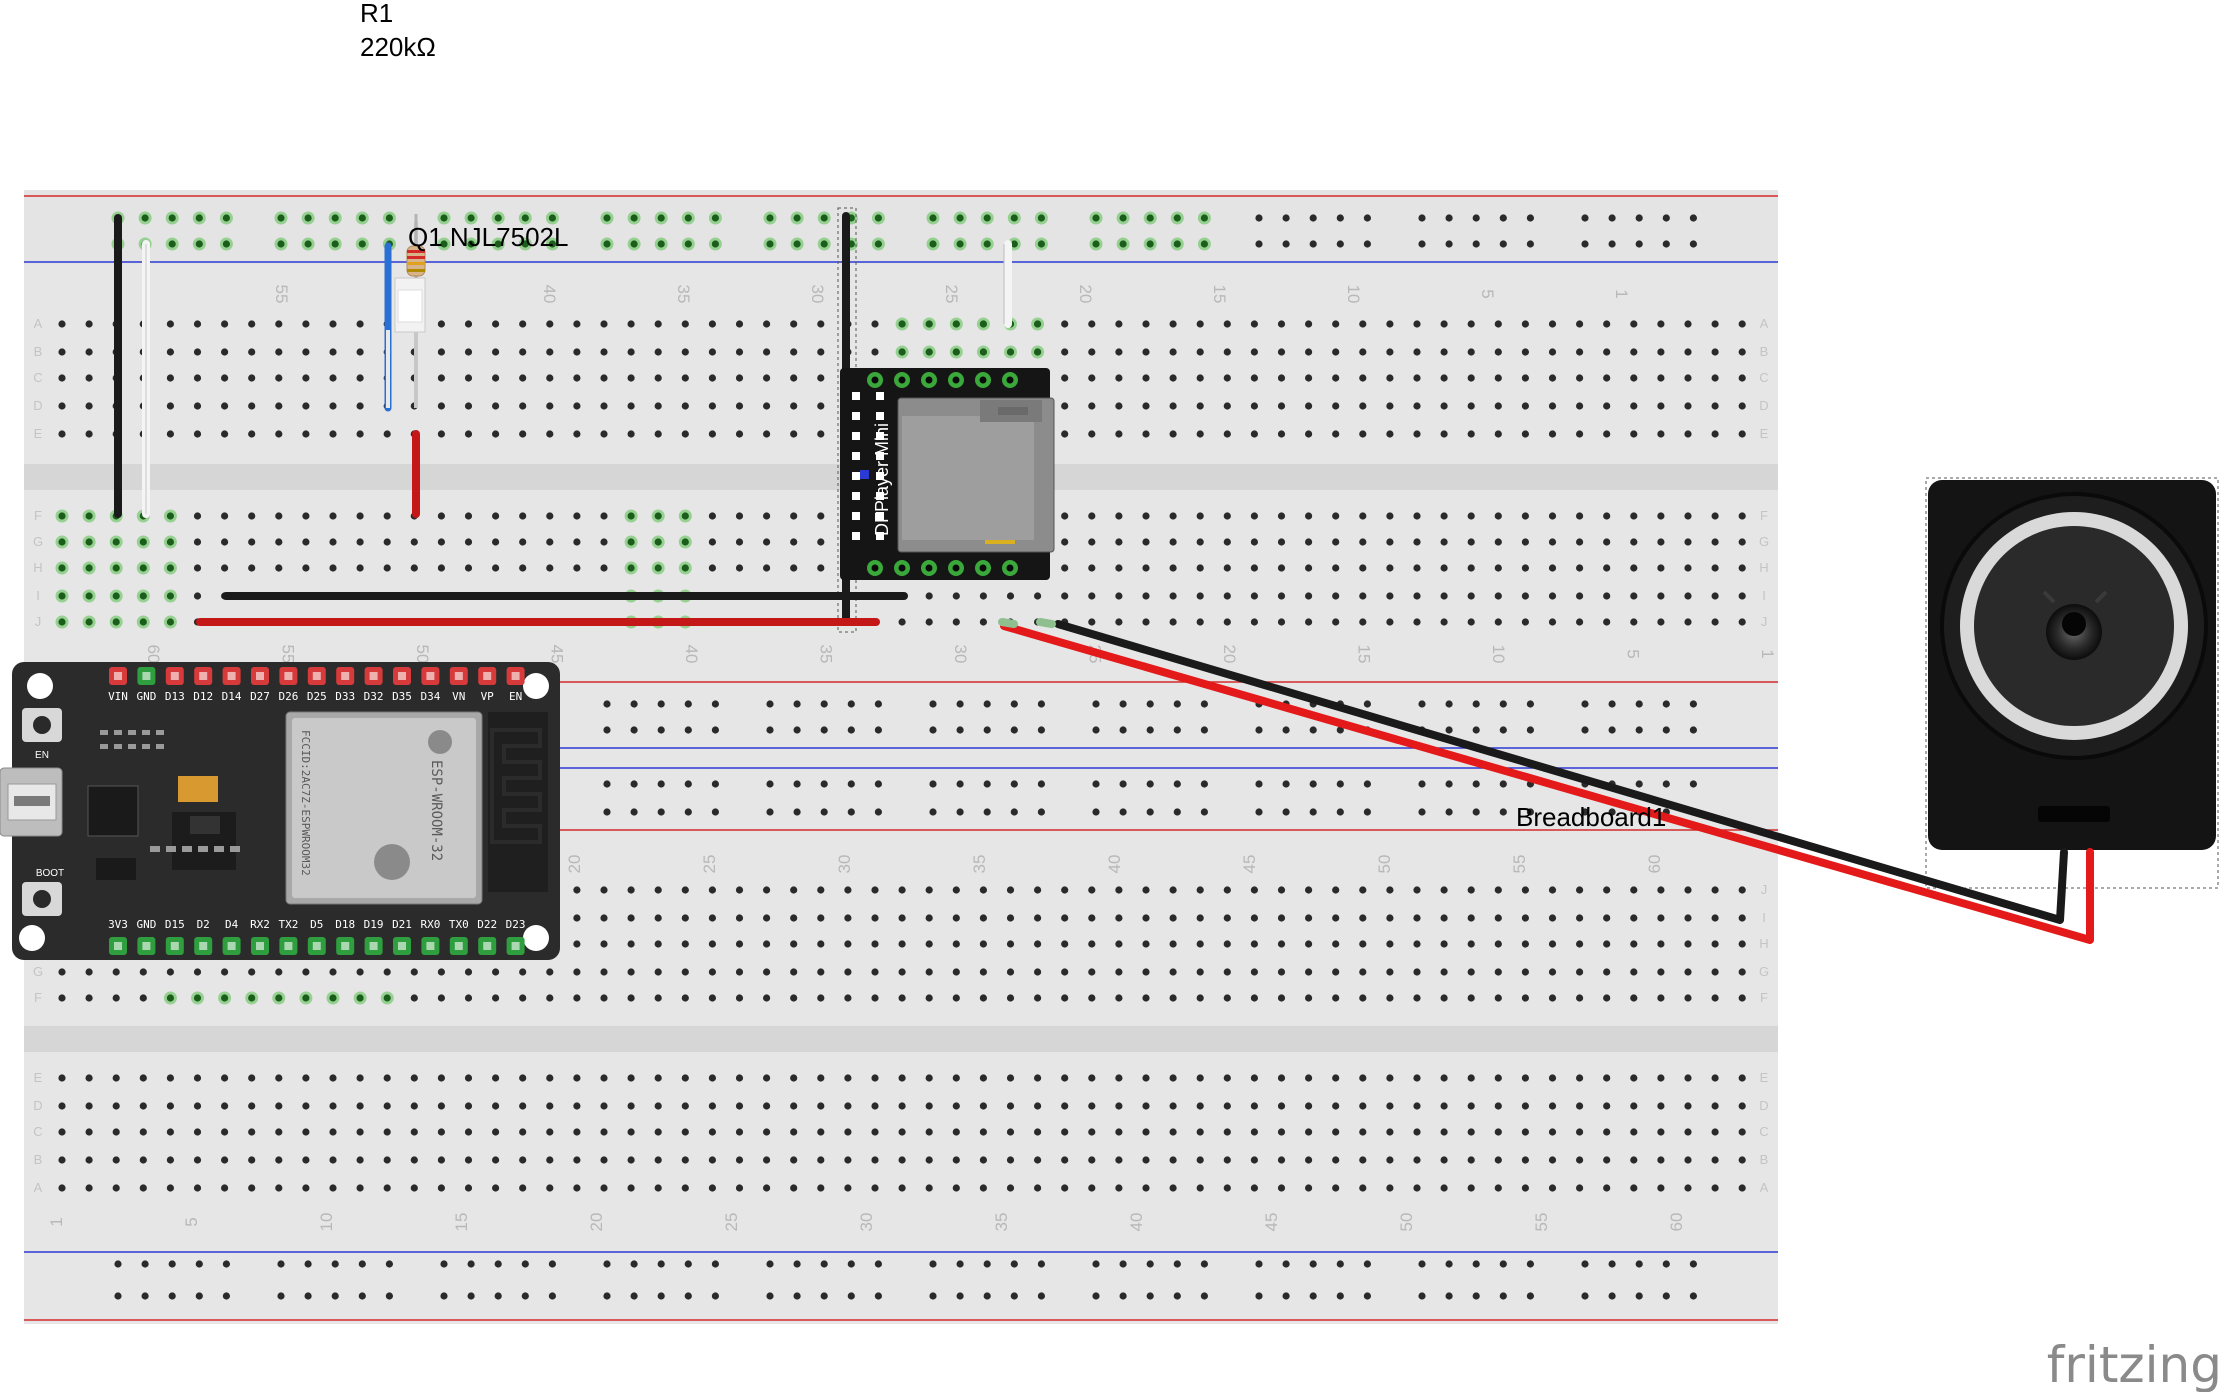 Image resolution: width=2223 pixels, height=1392 pixels. I want to click on column-number: 50, so click(1384, 864).